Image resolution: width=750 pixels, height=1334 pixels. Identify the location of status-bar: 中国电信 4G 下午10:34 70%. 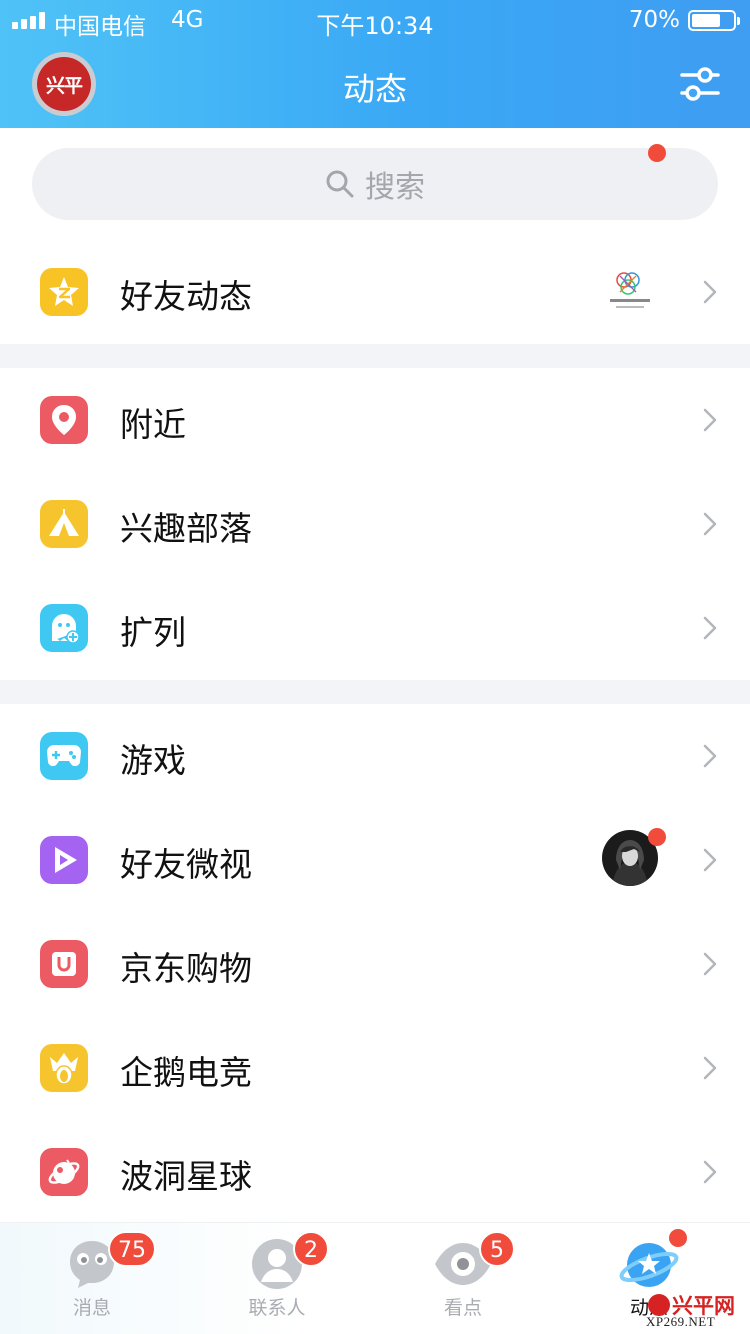
(375, 20).